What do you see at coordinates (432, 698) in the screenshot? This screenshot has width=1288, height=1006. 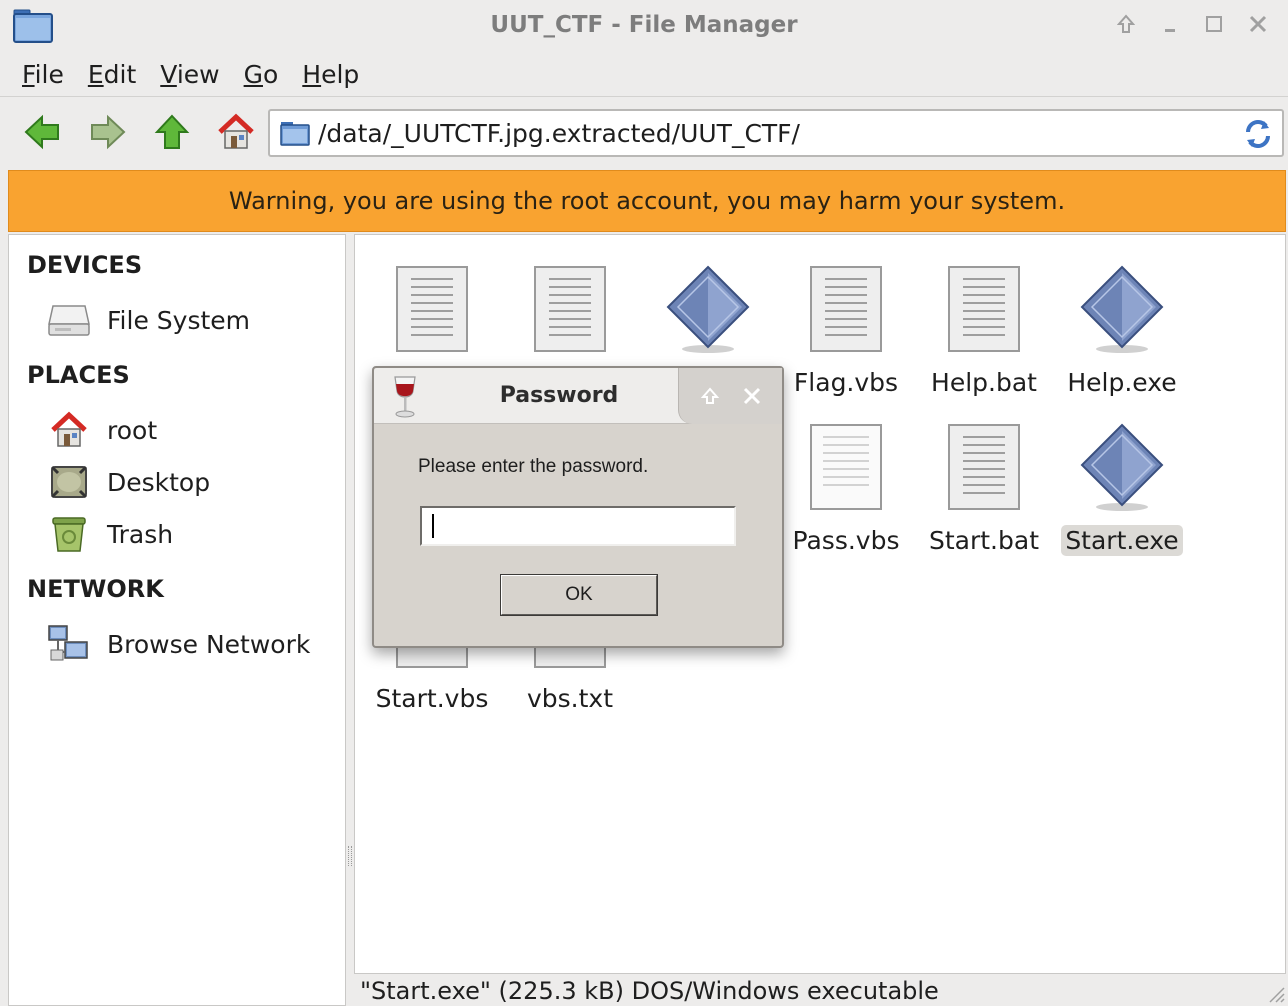 I see `file-name: Start.vbs` at bounding box center [432, 698].